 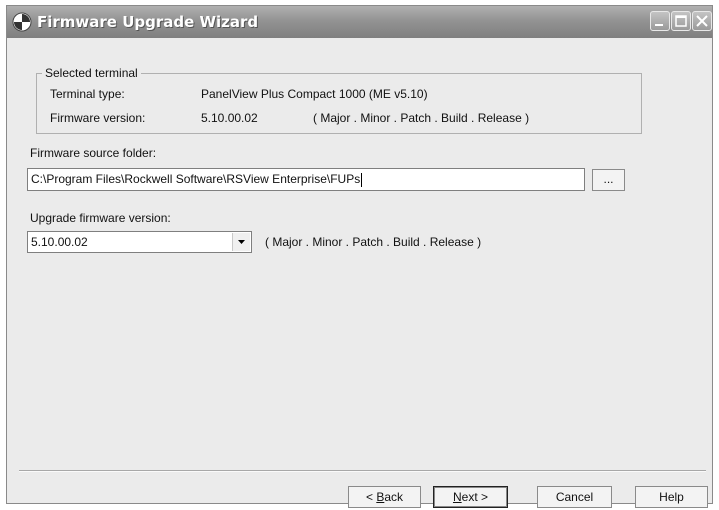 I want to click on cancel-button: Cancel, so click(x=574, y=497).